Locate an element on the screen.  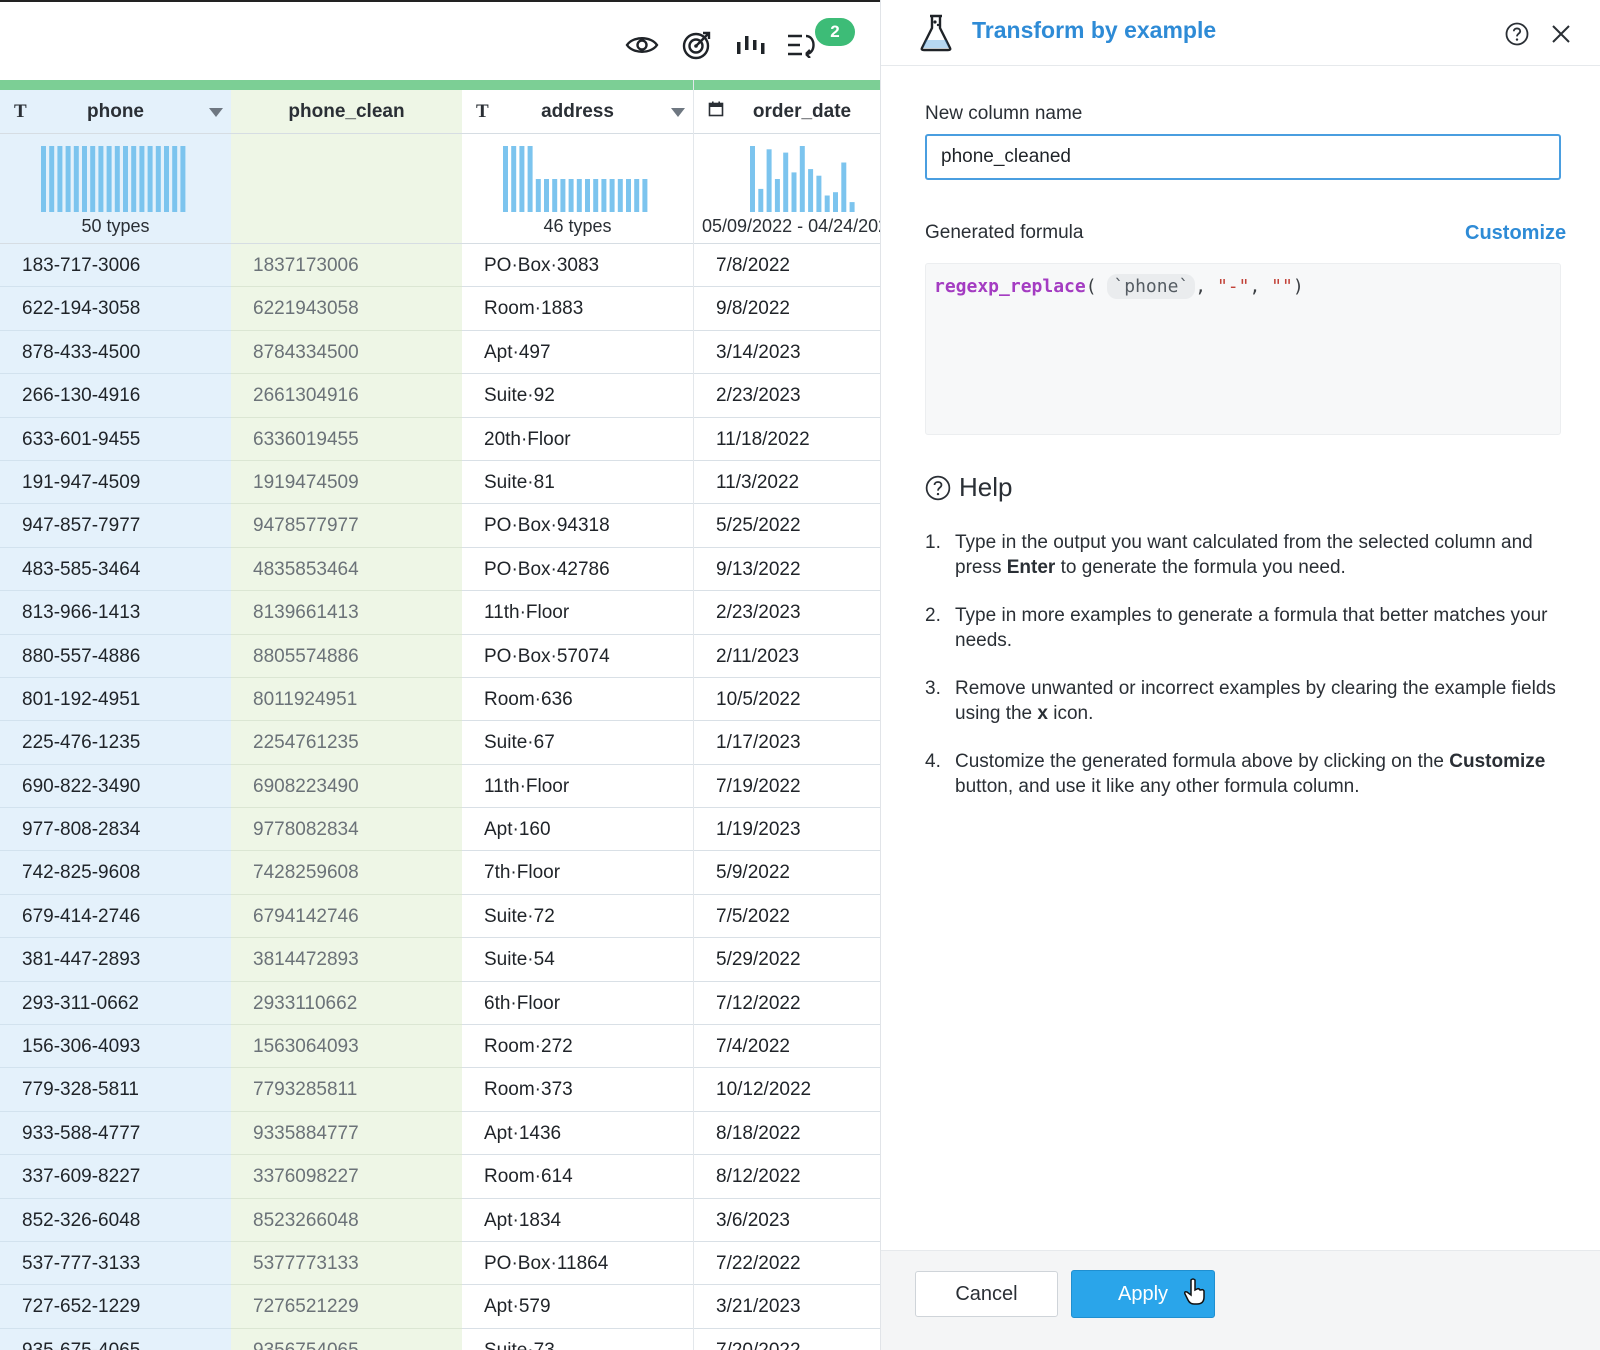
cell-order-date: 3/21/2023 is located at coordinates (787, 1307).